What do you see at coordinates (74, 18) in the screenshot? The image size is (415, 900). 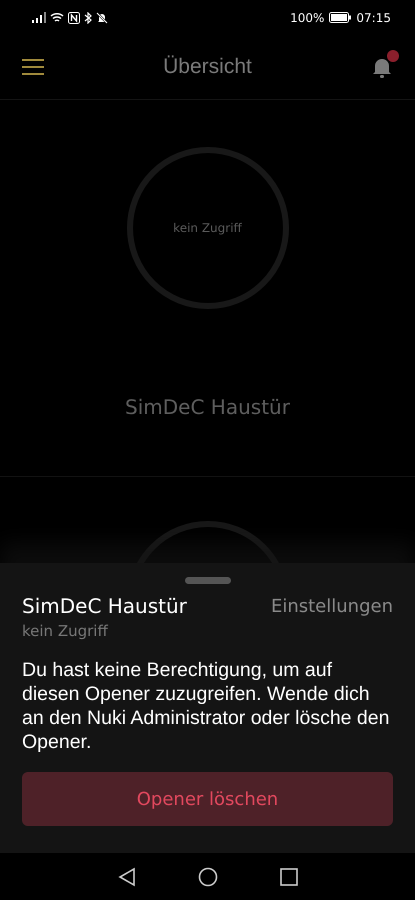 I see `nfc-icon` at bounding box center [74, 18].